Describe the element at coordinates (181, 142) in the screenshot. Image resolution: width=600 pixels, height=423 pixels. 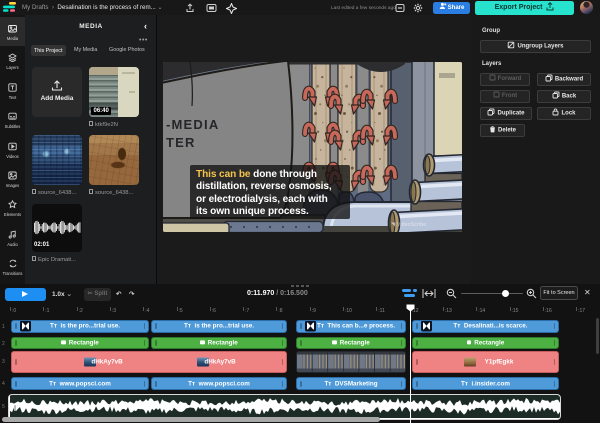
I see `svg-text: TER` at that location.